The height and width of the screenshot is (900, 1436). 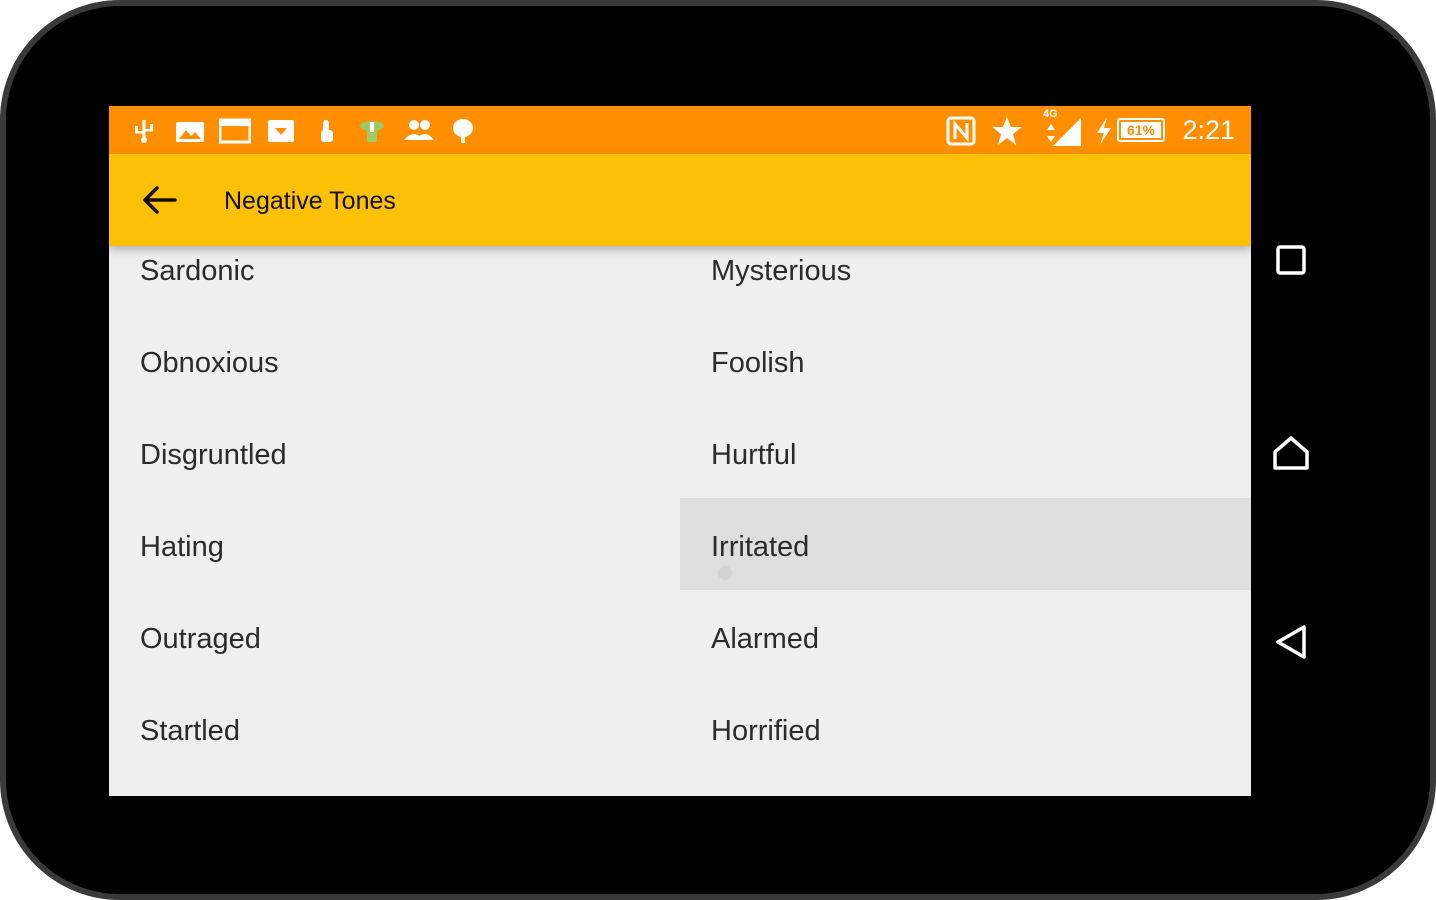 What do you see at coordinates (182, 547) in the screenshot?
I see `tone-label: Hating` at bounding box center [182, 547].